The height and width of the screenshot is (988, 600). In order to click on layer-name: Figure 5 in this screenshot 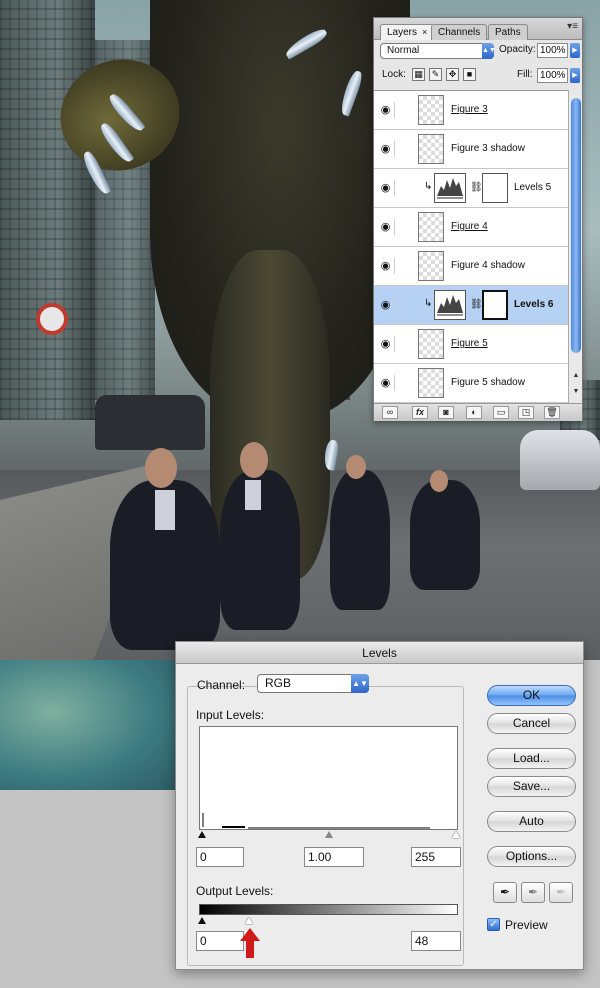, I will do `click(469, 343)`.